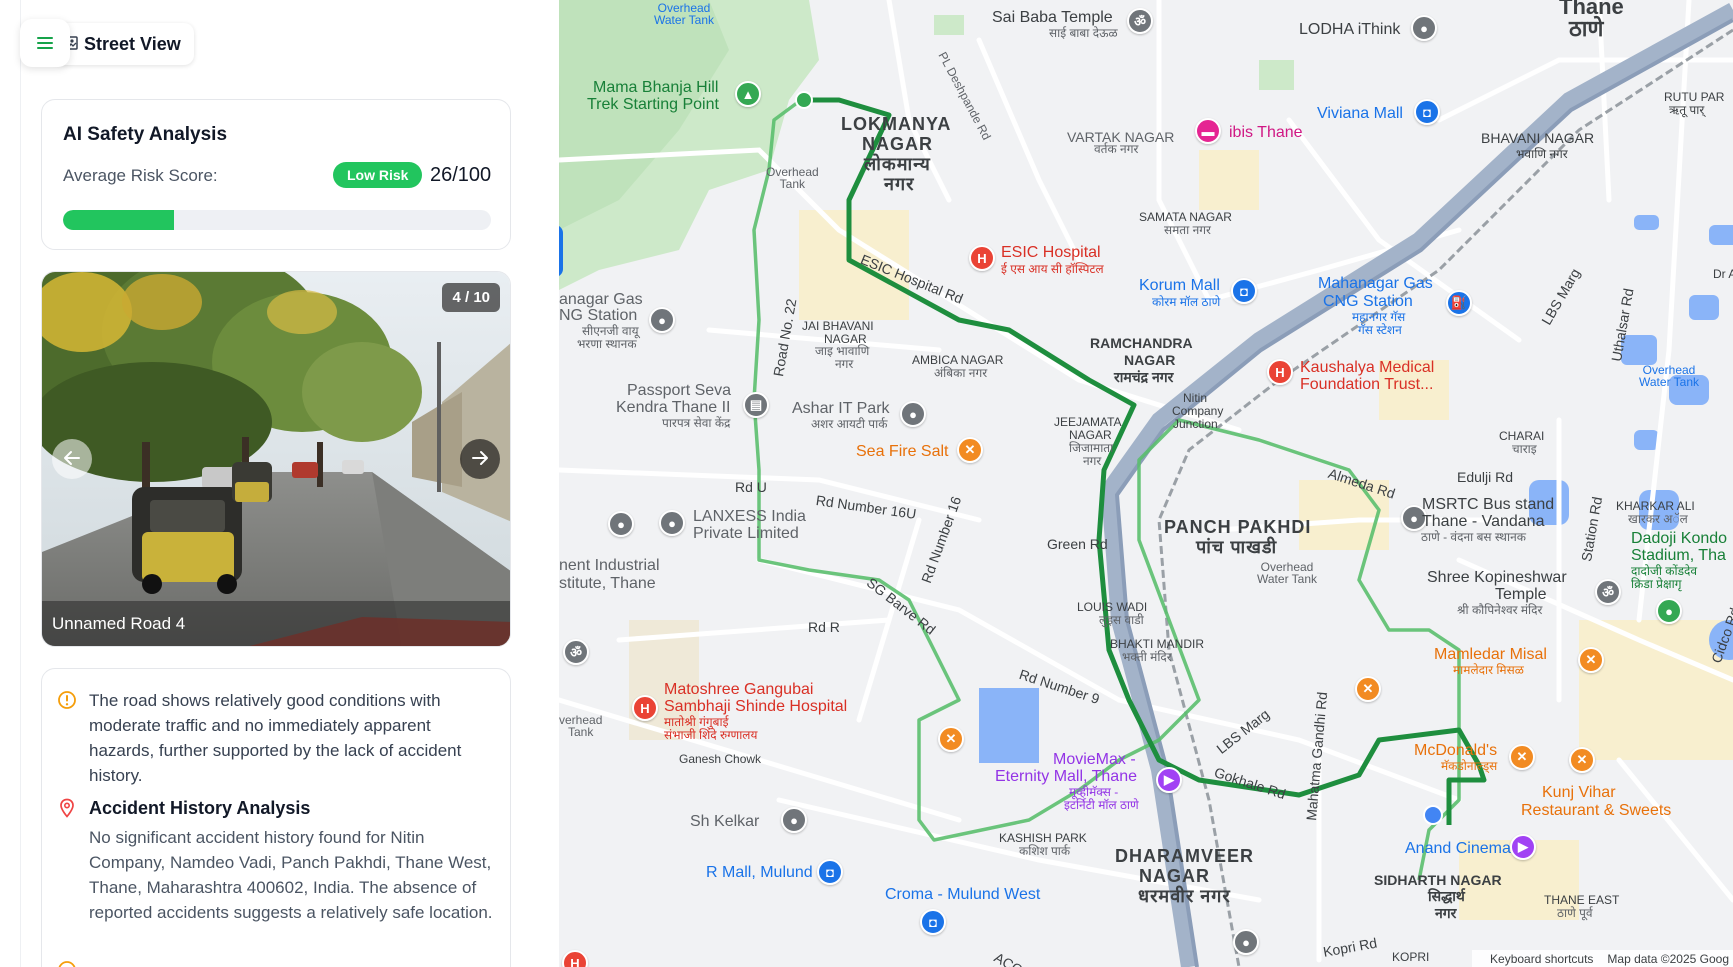 This screenshot has width=1733, height=967. What do you see at coordinates (756, 405) in the screenshot?
I see `government-icon: ▤` at bounding box center [756, 405].